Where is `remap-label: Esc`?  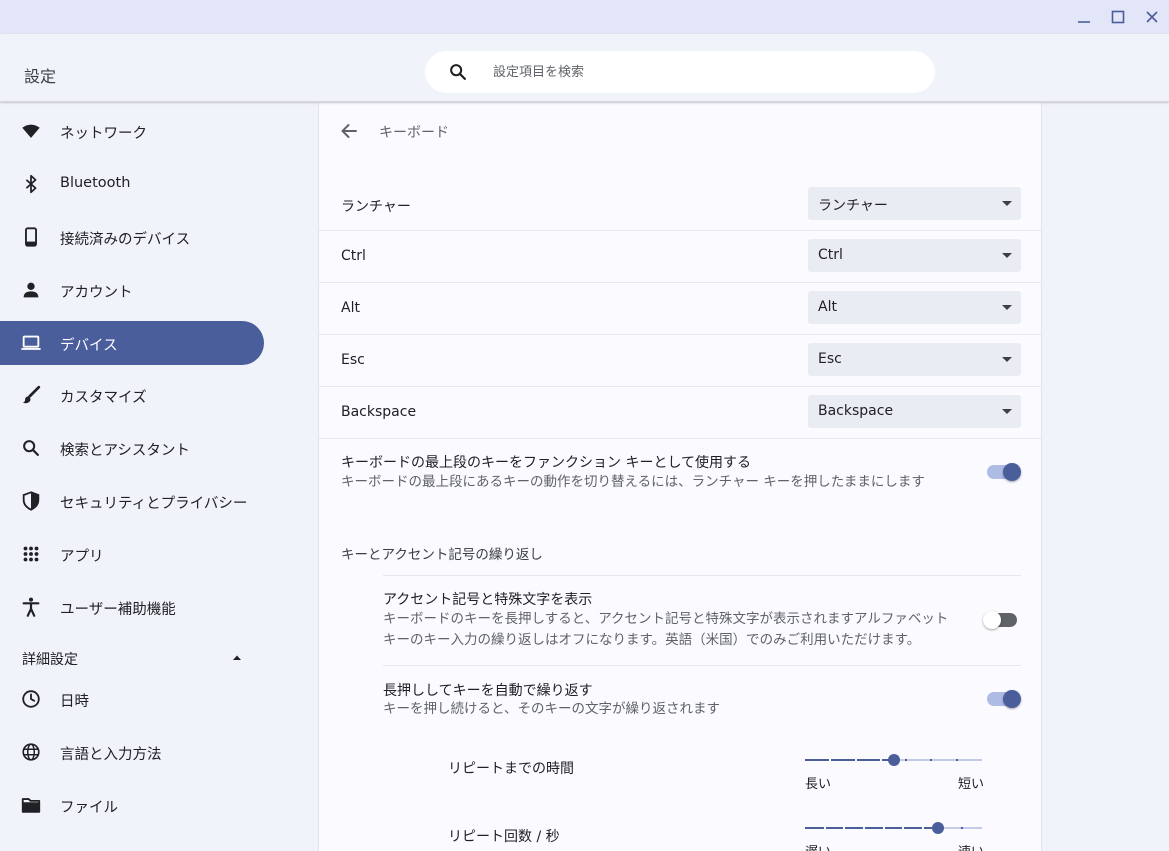
remap-label: Esc is located at coordinates (353, 360).